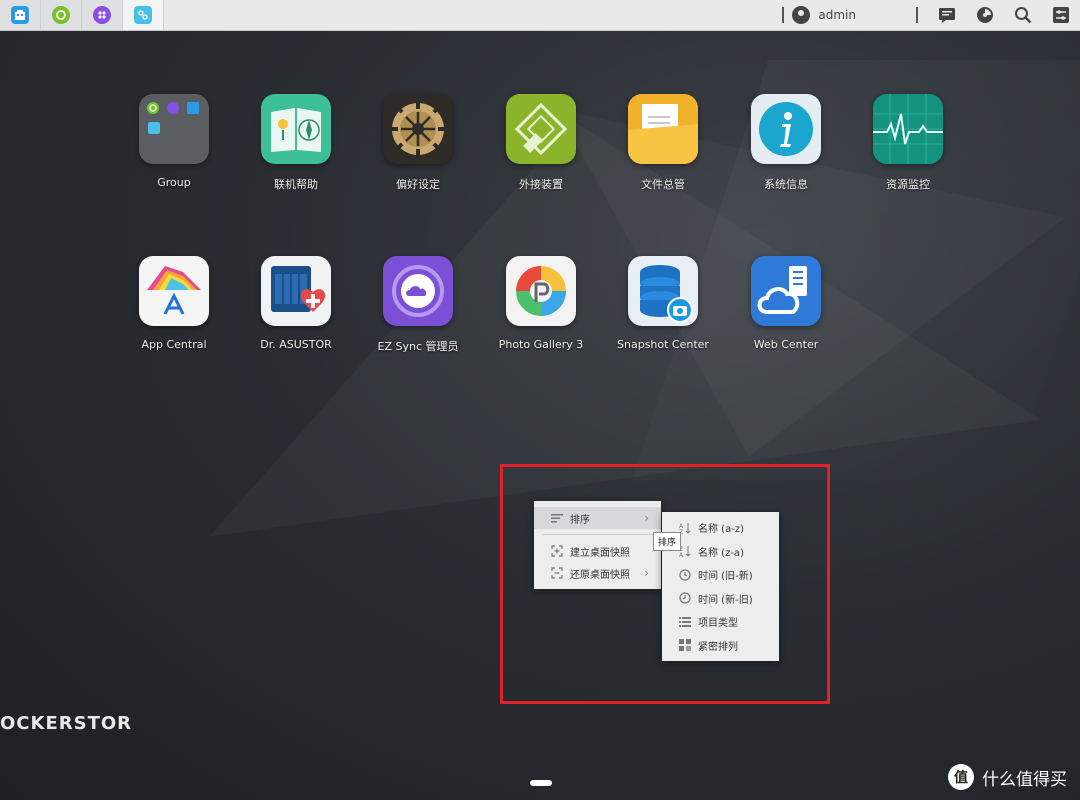  Describe the element at coordinates (1061, 15) in the screenshot. I see `settings-panel-icon` at that location.